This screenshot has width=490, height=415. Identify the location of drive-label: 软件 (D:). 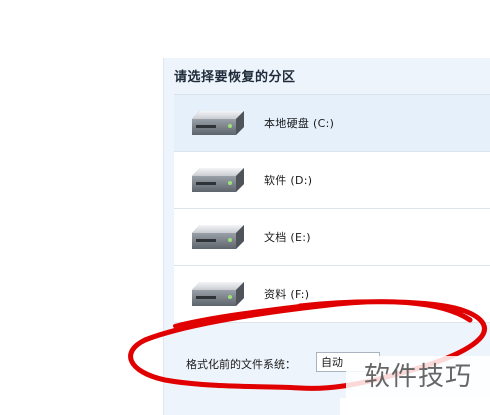
(288, 180).